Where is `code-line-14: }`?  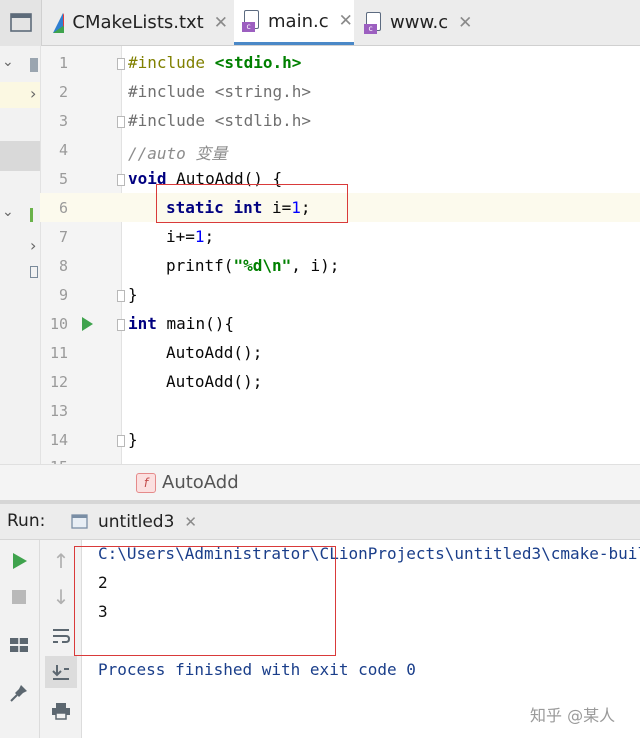
code-line-14: } is located at coordinates (133, 439).